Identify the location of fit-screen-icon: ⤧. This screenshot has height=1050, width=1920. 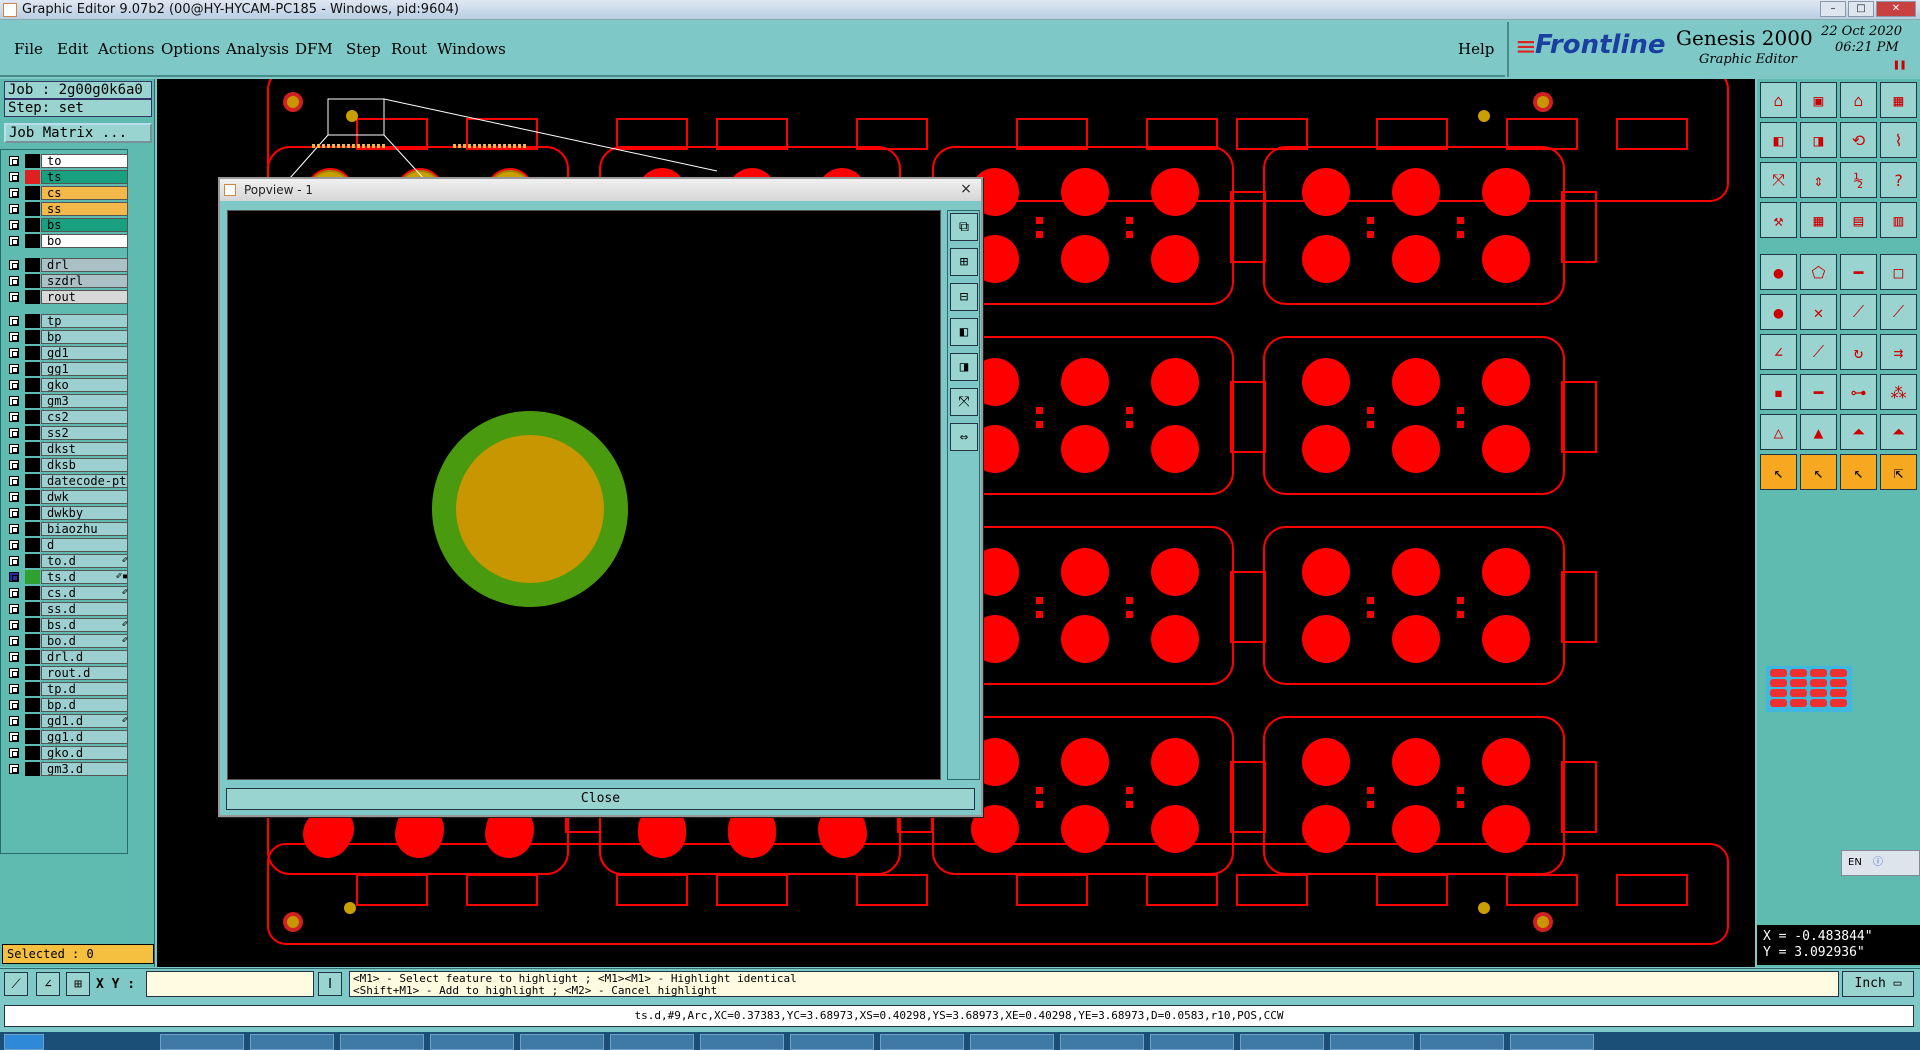
(964, 402).